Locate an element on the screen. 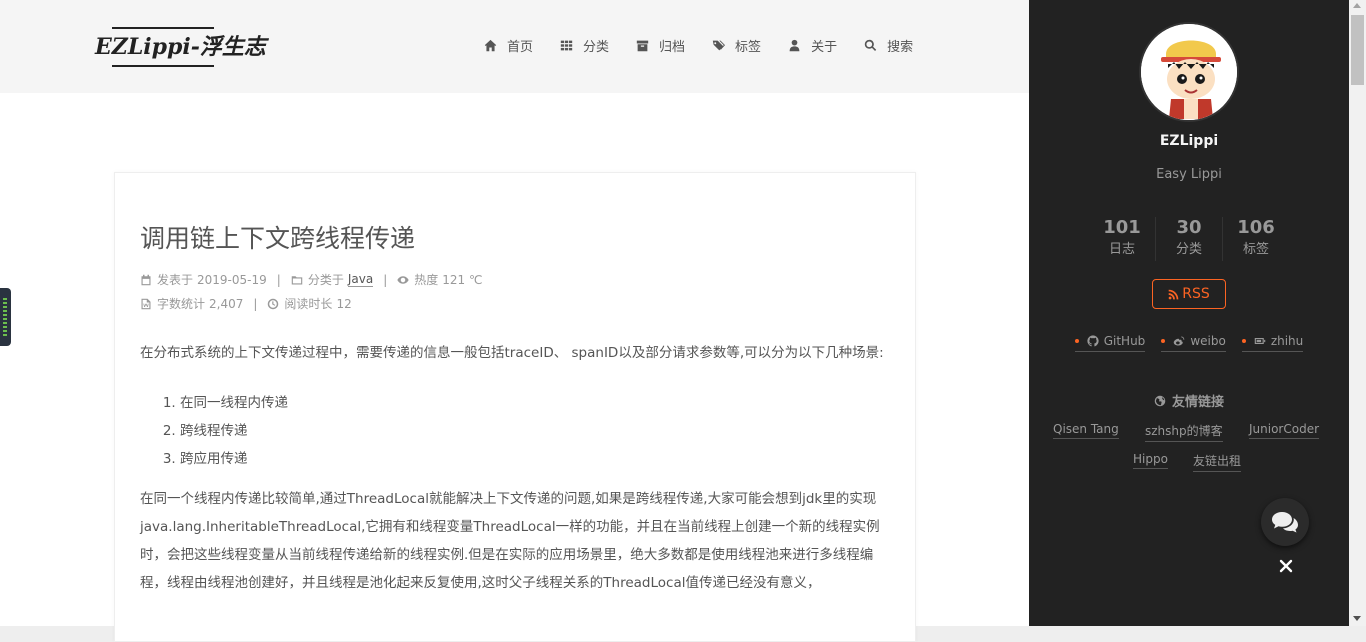 The width and height of the screenshot is (1366, 642). list-item: 在同一线程内传递 is located at coordinates (536, 403).